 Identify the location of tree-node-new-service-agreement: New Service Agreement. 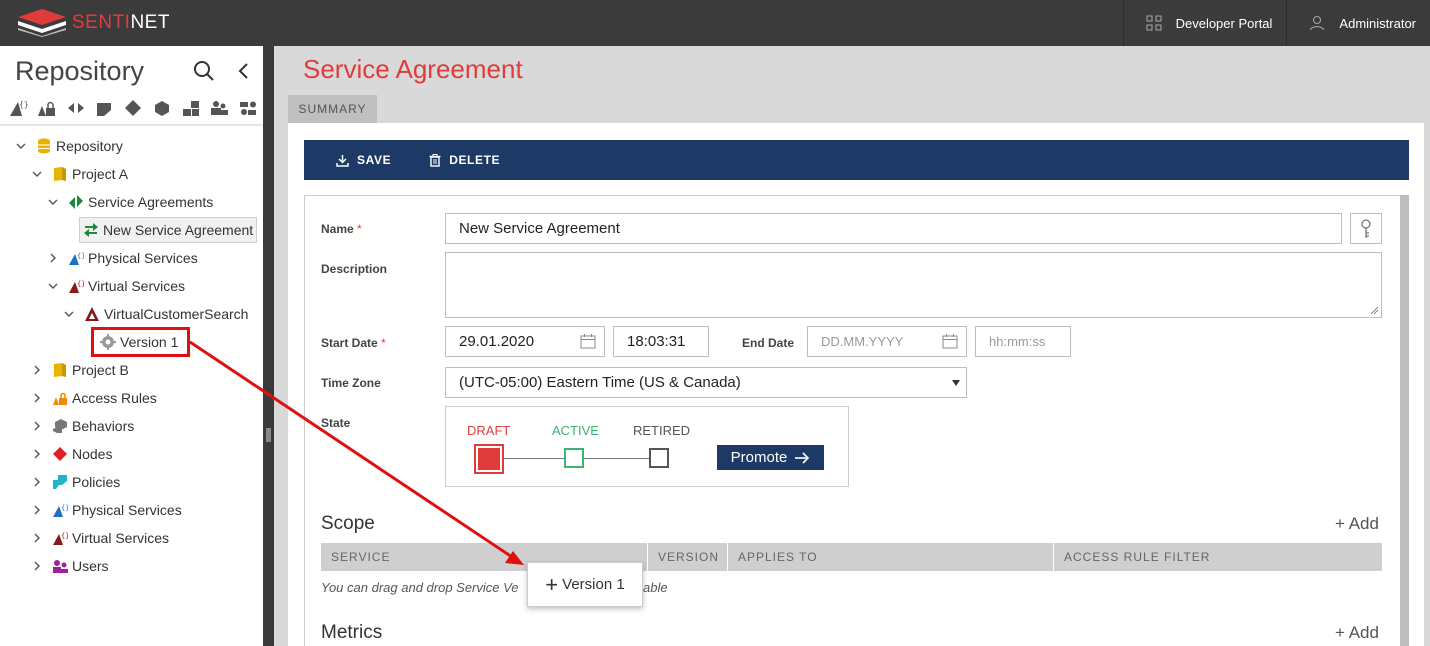
(168, 230).